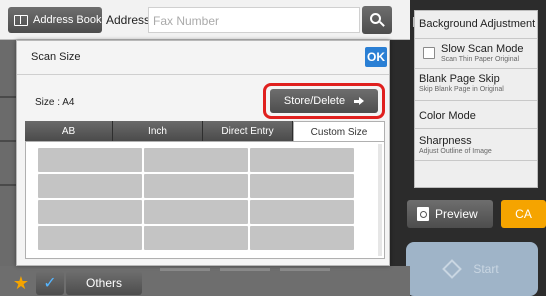 This screenshot has height=296, width=546. What do you see at coordinates (359, 101) in the screenshot?
I see `arrow-right-icon` at bounding box center [359, 101].